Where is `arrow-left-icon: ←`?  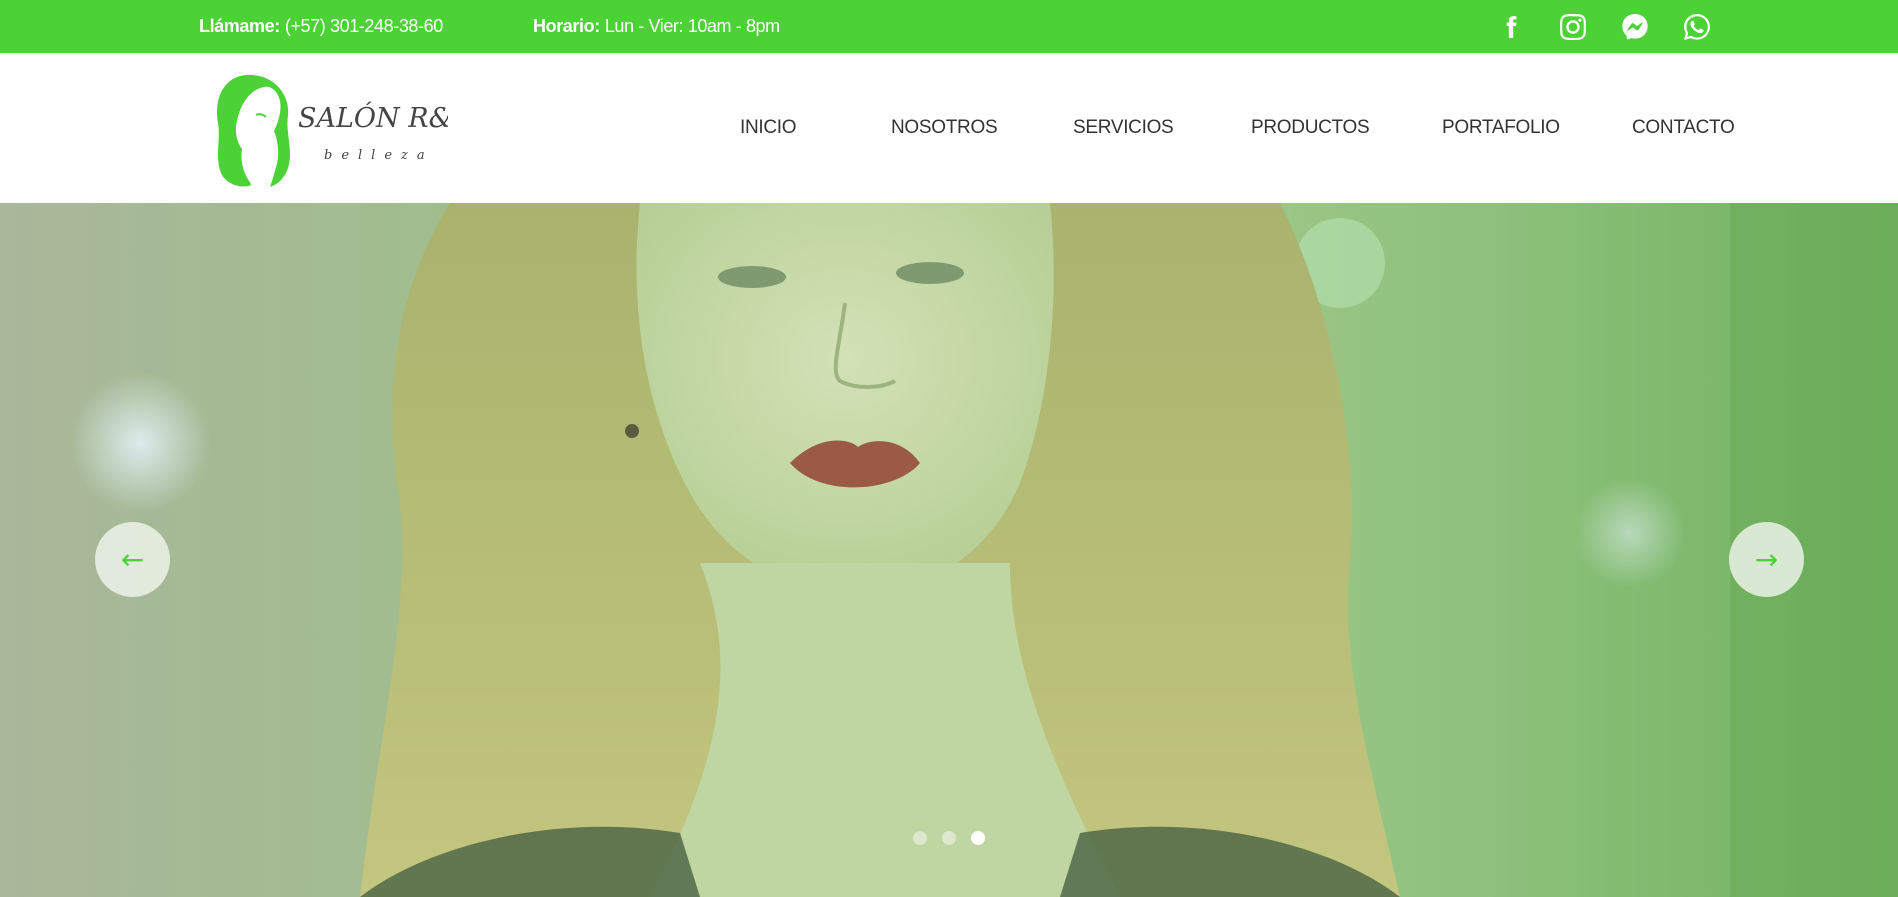
arrow-left-icon: ← is located at coordinates (132, 559).